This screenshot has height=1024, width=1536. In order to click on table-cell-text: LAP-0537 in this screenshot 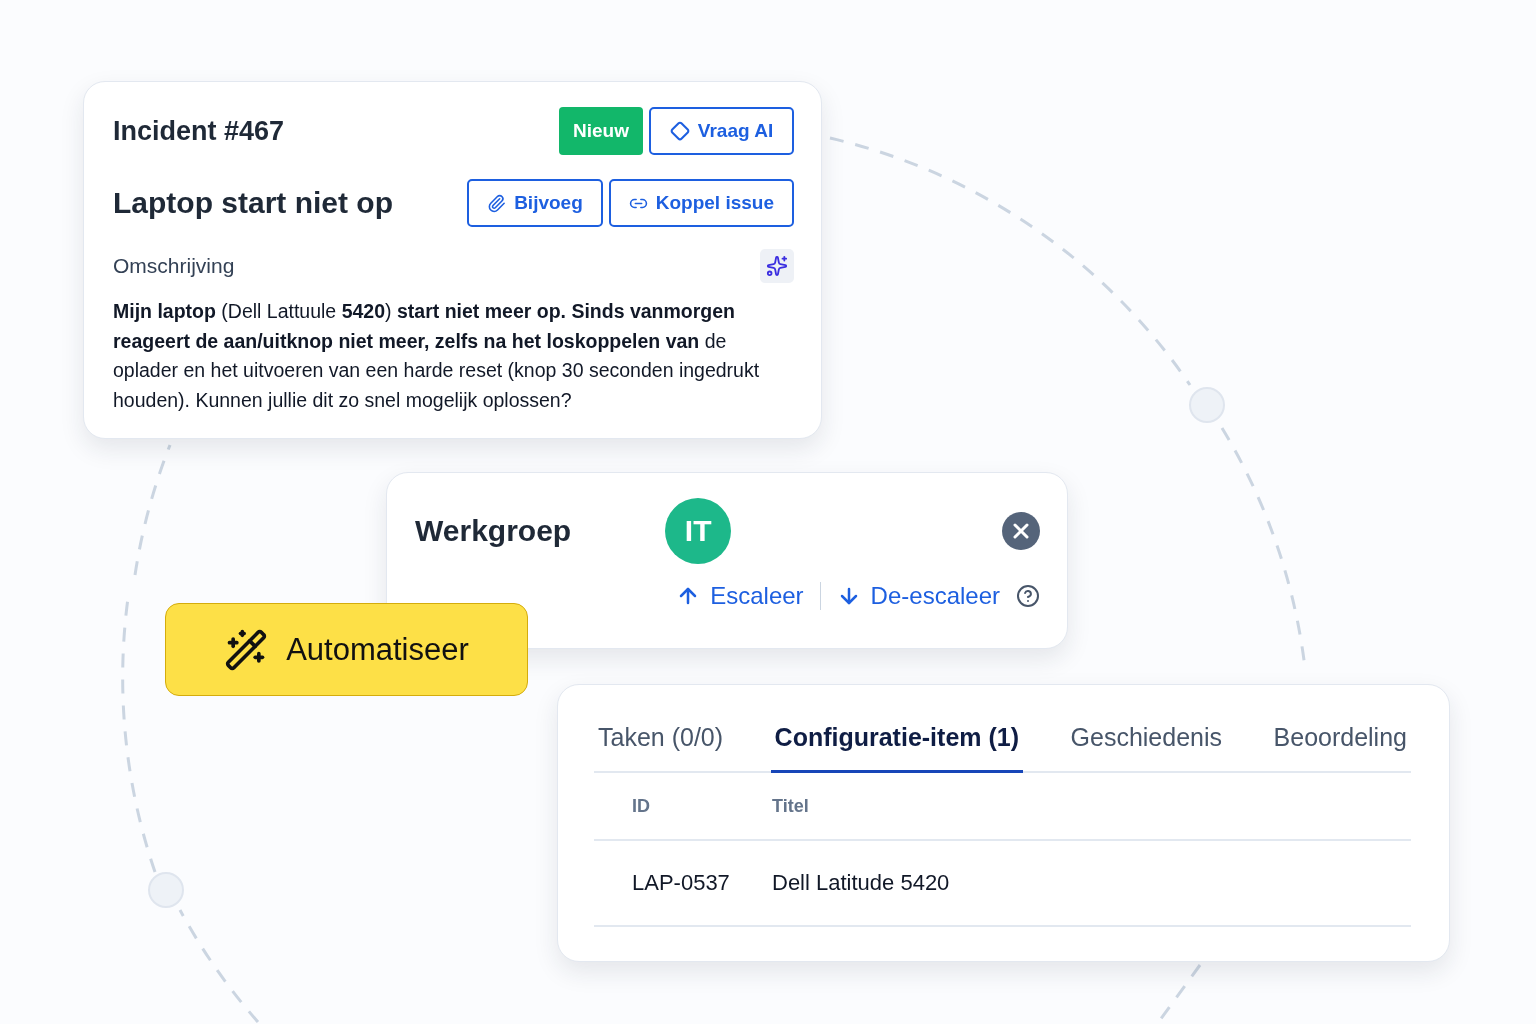, I will do `click(681, 883)`.